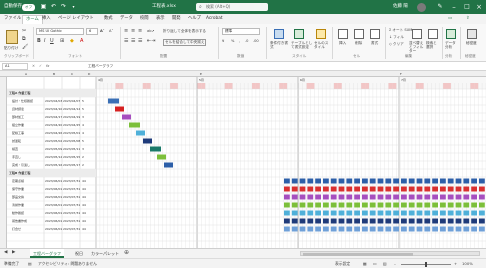  I want to click on format-cells-icon, so click(375, 34).